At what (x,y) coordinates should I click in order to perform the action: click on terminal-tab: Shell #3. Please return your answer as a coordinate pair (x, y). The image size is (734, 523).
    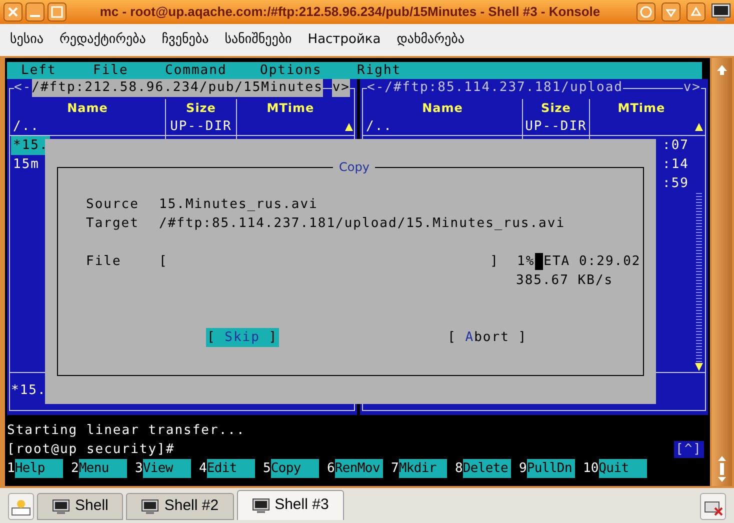
    Looking at the image, I should click on (290, 505).